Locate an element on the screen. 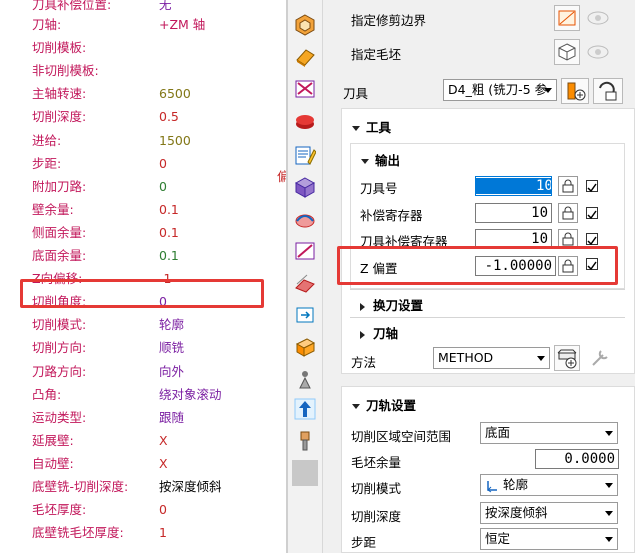 Image resolution: width=635 pixels, height=553 pixels. param-value: 跟随 is located at coordinates (172, 417).